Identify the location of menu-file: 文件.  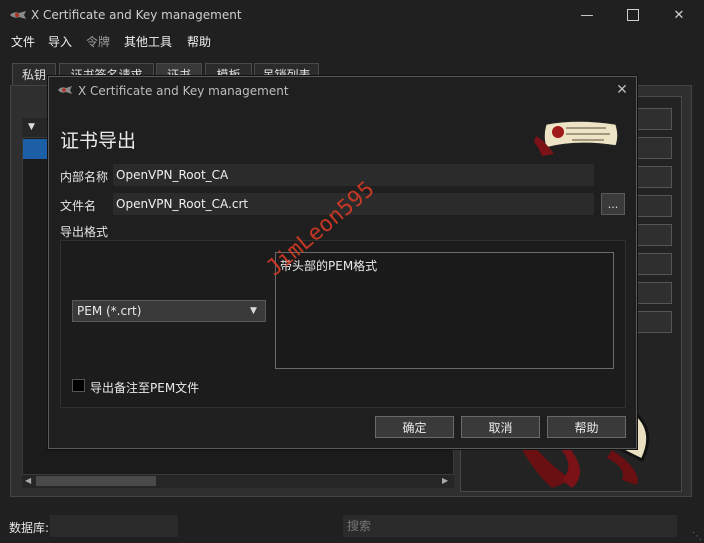
(23, 41).